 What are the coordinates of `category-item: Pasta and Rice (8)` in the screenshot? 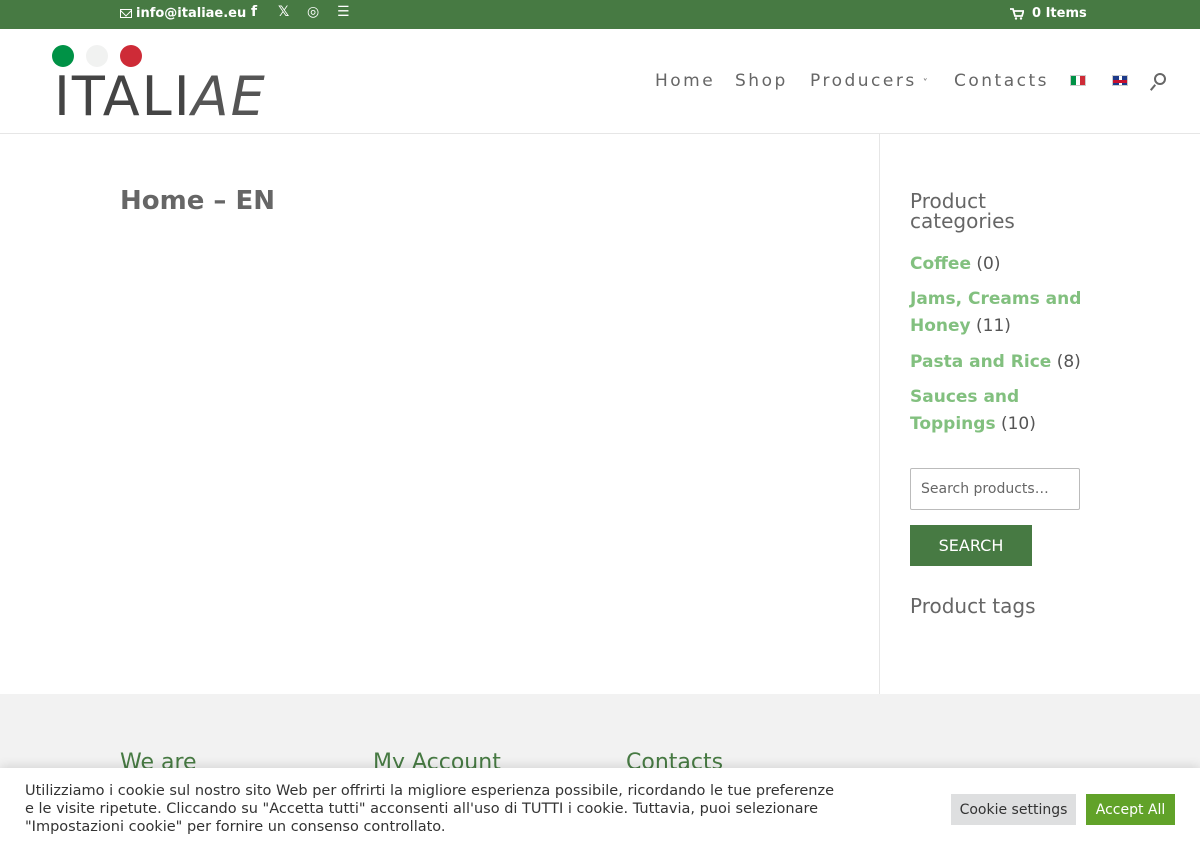 It's located at (995, 362).